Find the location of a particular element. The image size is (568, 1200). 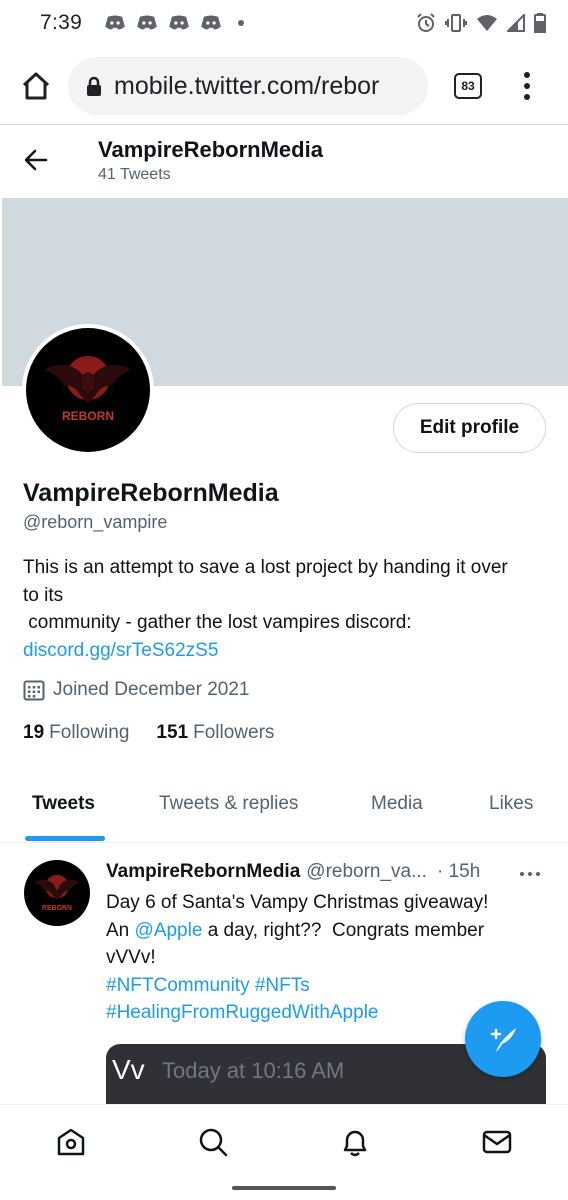

tab-tweets: Tweets is located at coordinates (63, 804).